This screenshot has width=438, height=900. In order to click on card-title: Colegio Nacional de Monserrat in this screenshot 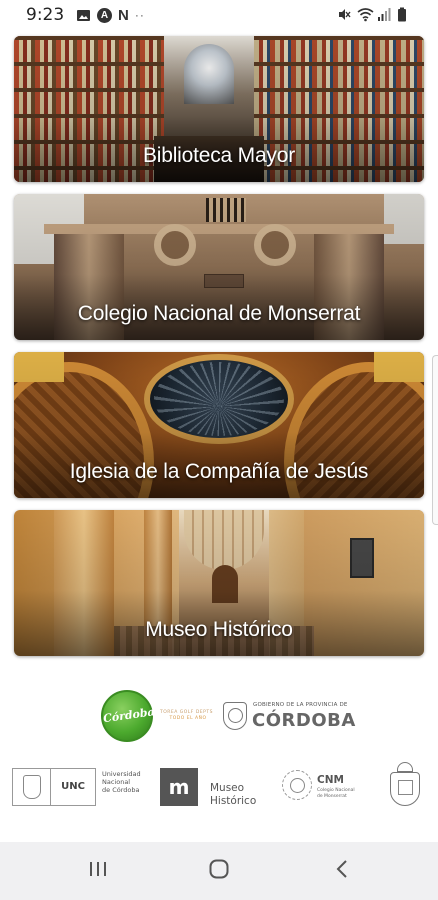, I will do `click(219, 313)`.